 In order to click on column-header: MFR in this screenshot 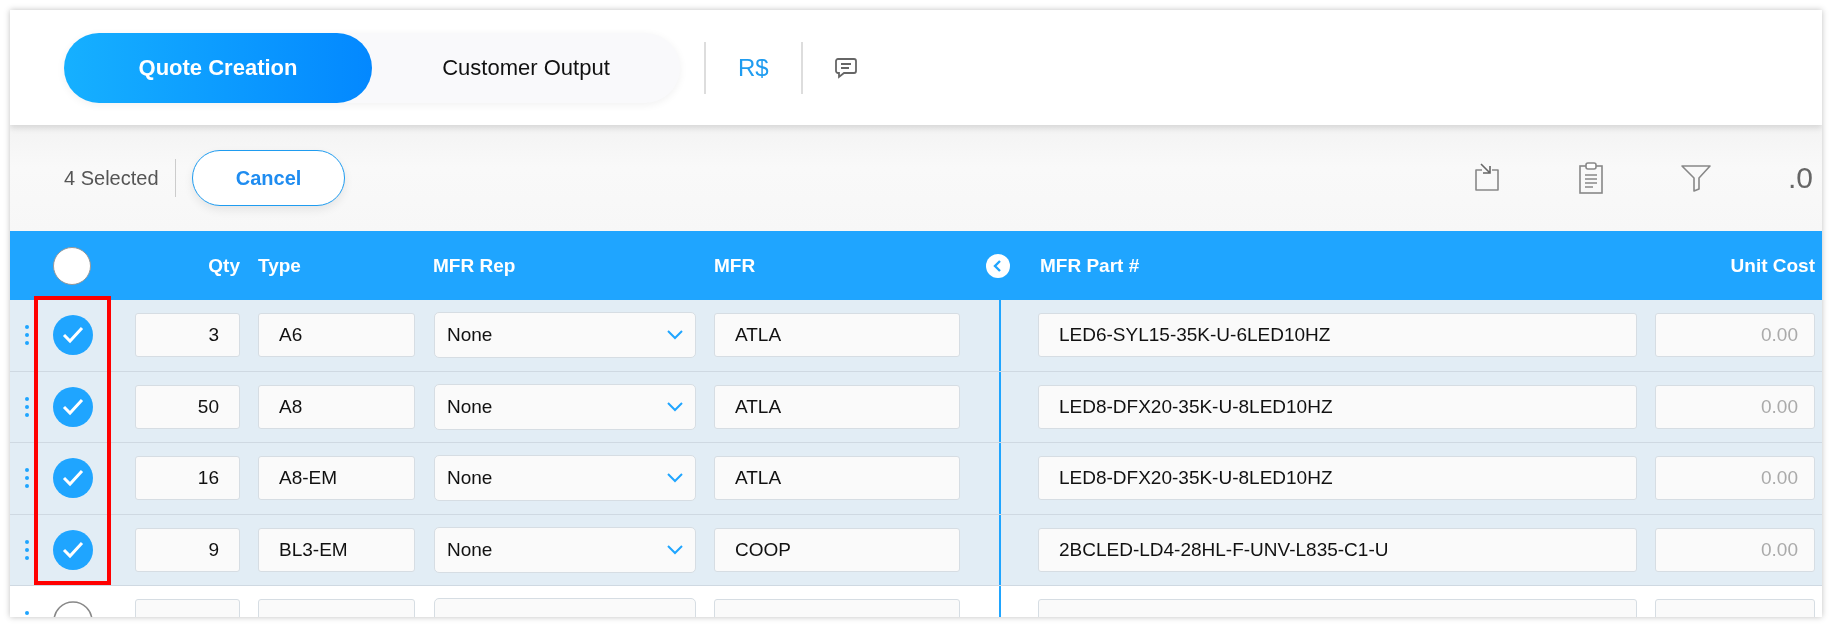, I will do `click(735, 265)`.